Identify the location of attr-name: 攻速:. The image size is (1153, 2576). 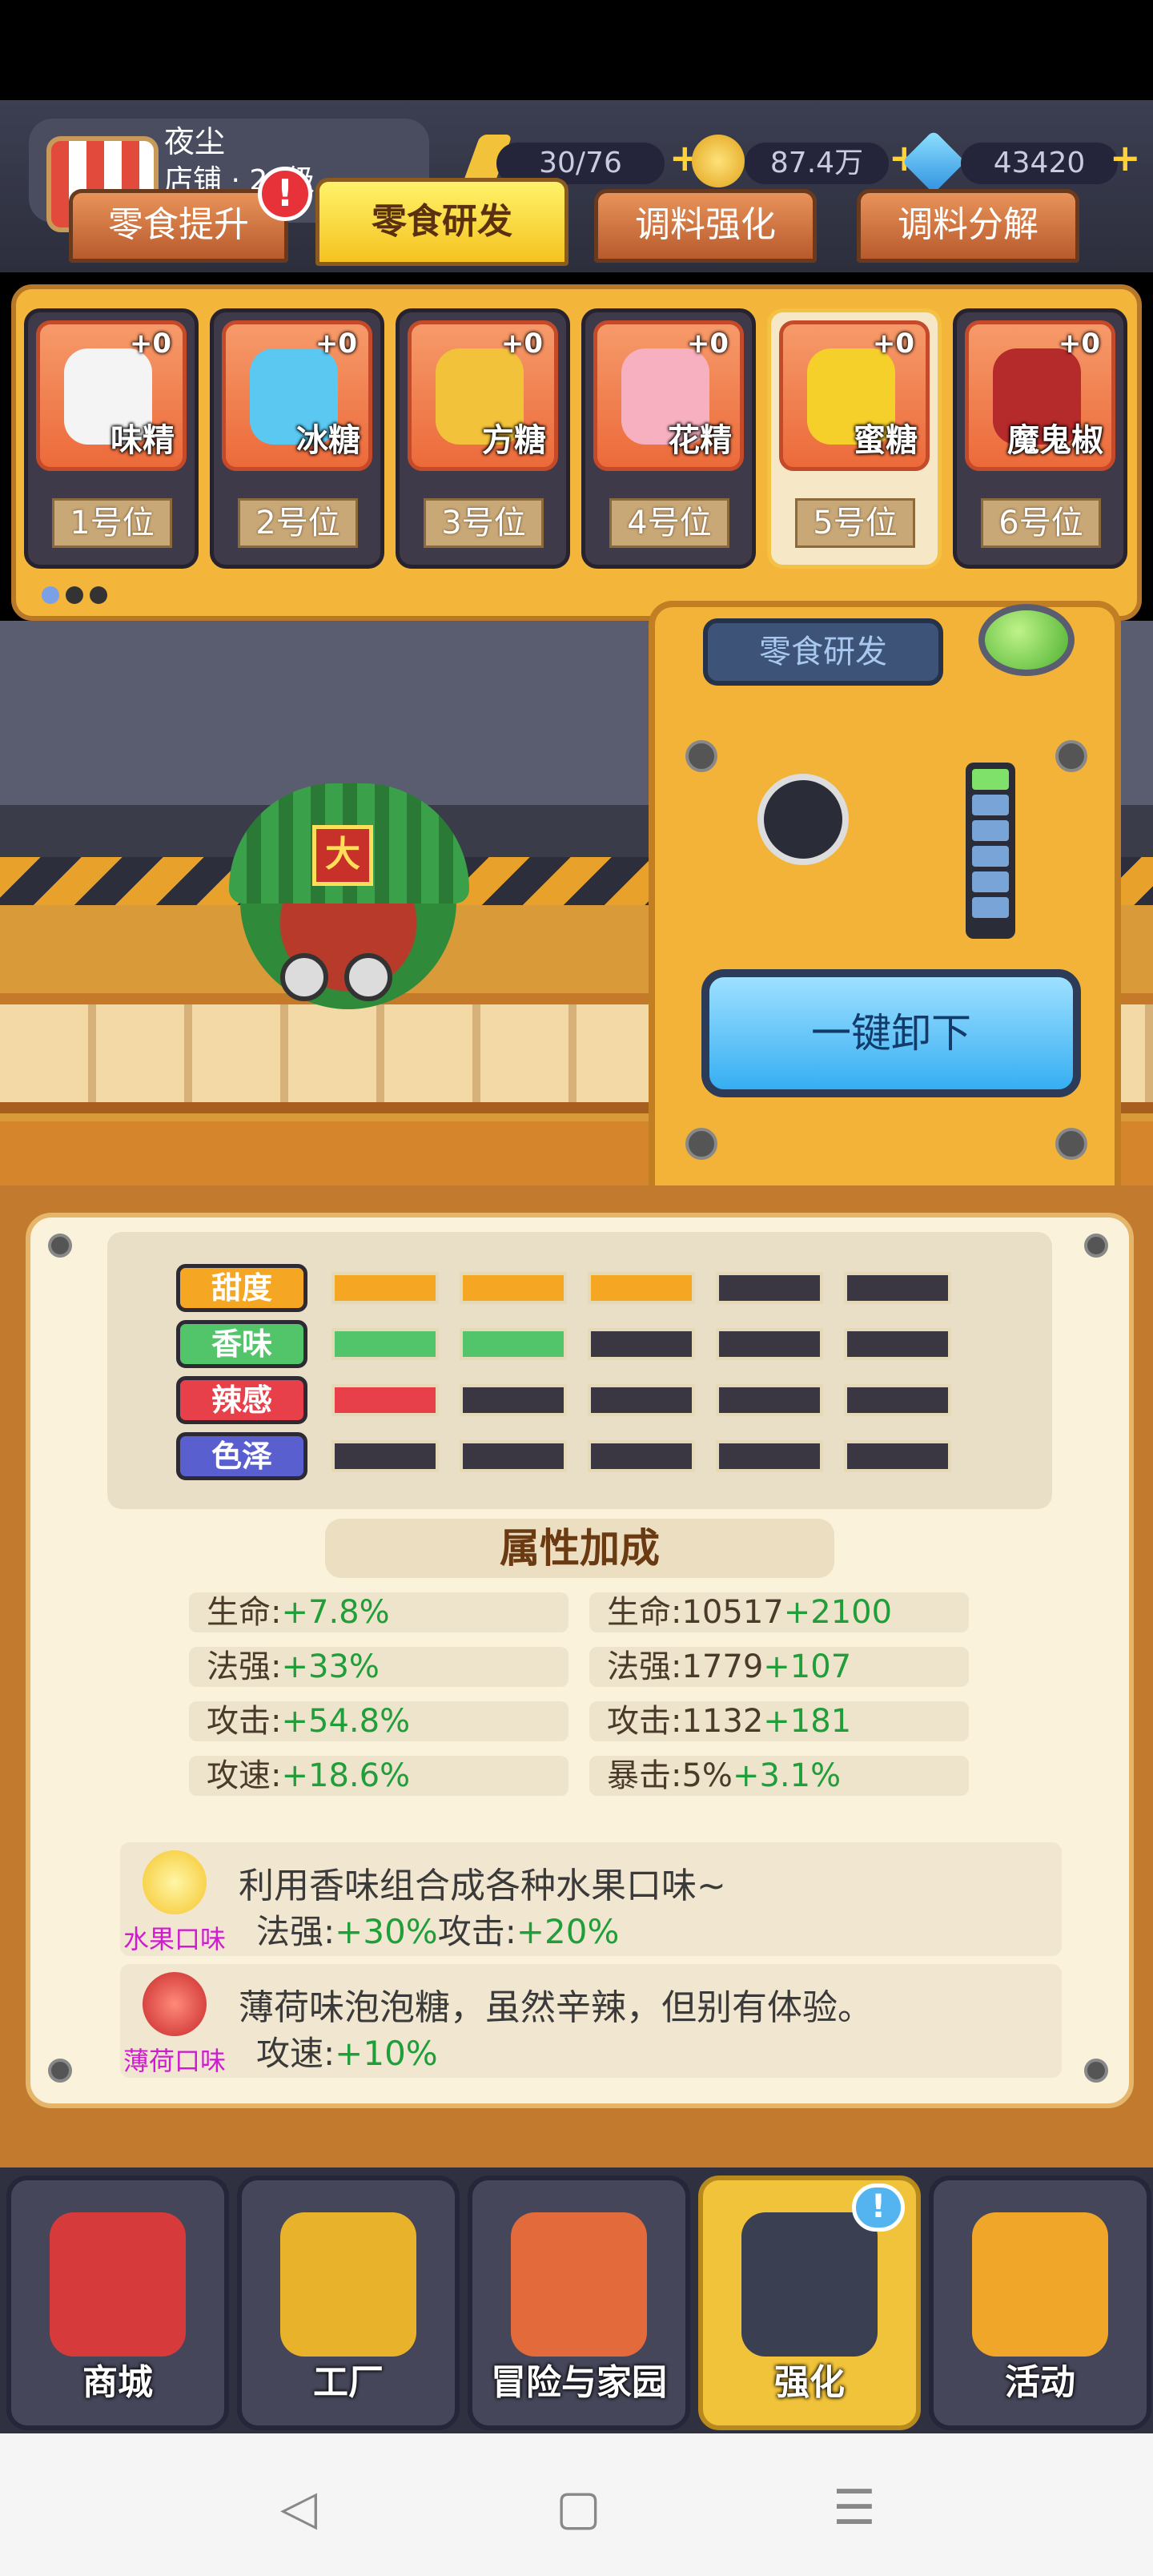
(245, 1775).